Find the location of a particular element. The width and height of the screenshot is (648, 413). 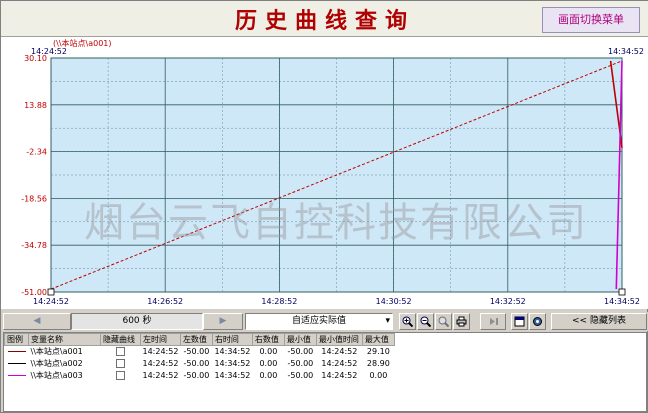

x-tick-label: 14:30:52 is located at coordinates (394, 301).